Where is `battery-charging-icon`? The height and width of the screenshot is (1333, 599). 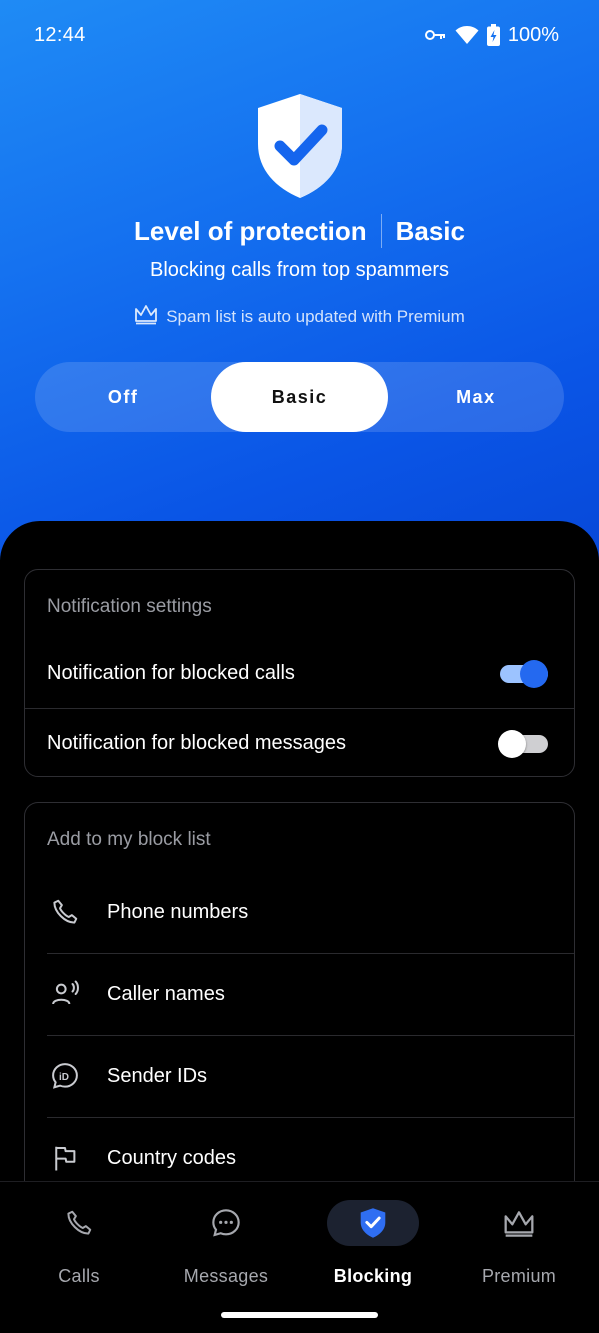 battery-charging-icon is located at coordinates (493, 35).